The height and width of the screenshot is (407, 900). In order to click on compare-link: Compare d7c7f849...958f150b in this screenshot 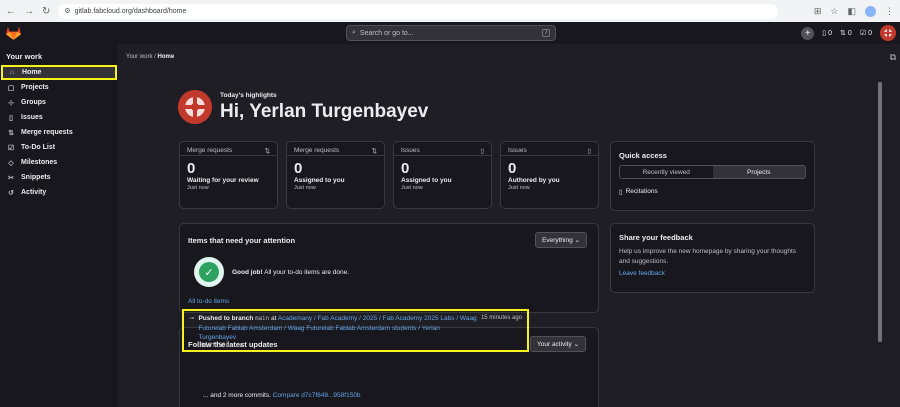, I will do `click(317, 395)`.